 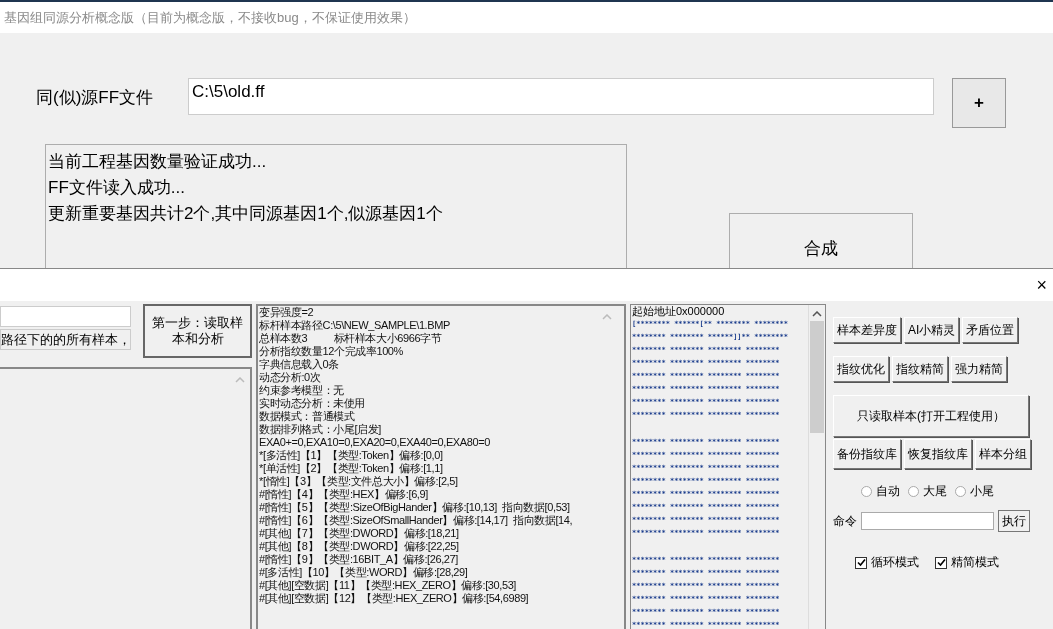 What do you see at coordinates (982, 491) in the screenshot?
I see `radio-label: 小尾` at bounding box center [982, 491].